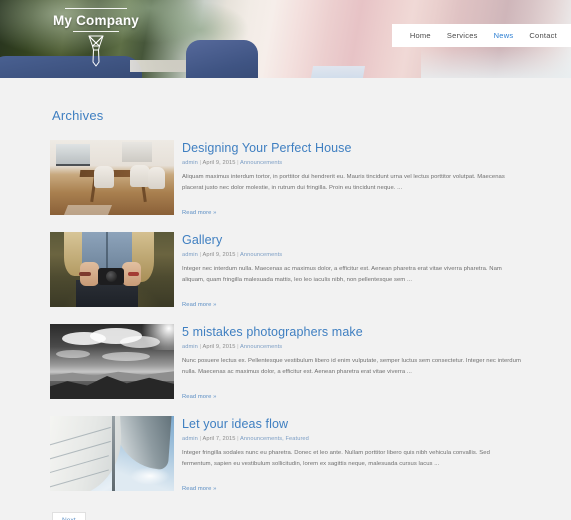 This screenshot has height=520, width=571. What do you see at coordinates (96, 51) in the screenshot?
I see `necktie-icon` at bounding box center [96, 51].